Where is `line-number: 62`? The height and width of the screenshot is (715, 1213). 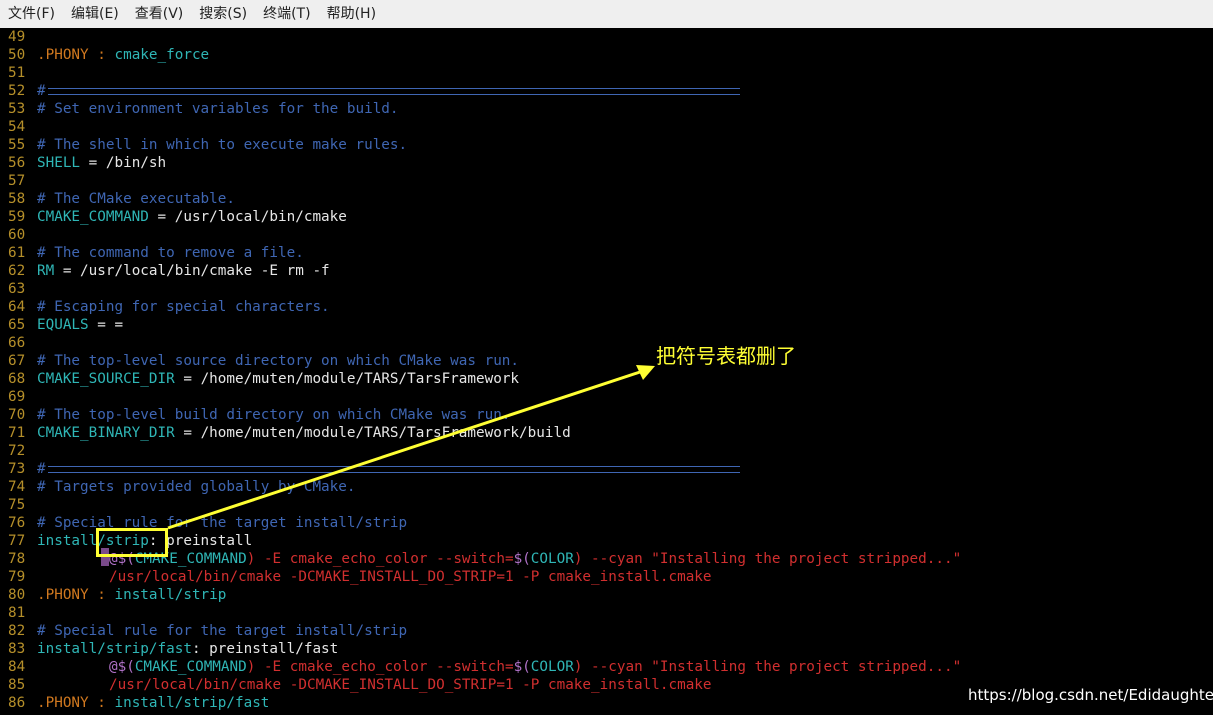 line-number: 62 is located at coordinates (17, 271).